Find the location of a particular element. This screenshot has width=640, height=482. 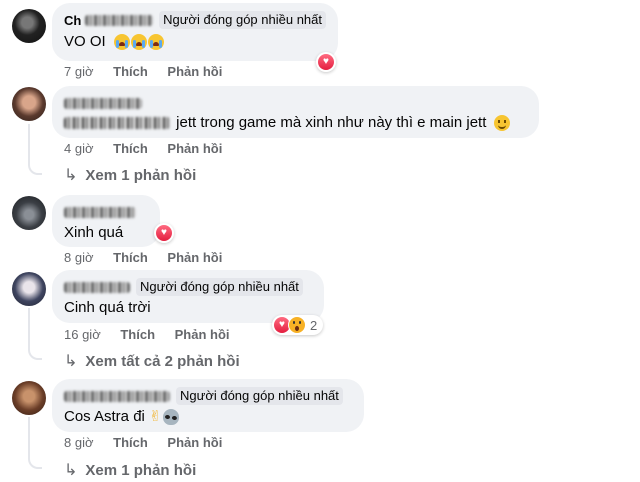

comment-text: Cos Astra đi is located at coordinates (104, 416).